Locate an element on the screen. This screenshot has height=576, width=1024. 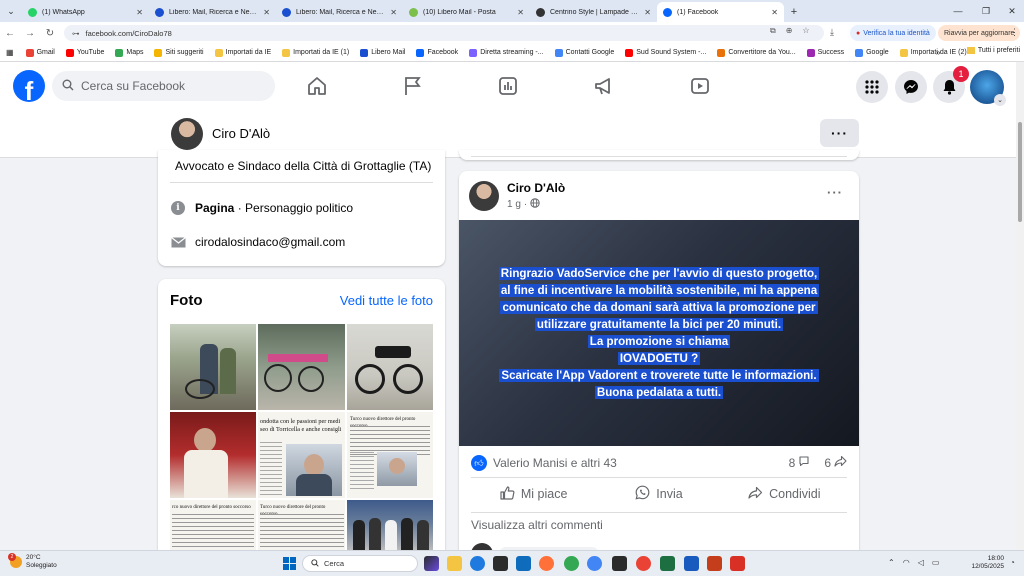
edge-icon is located at coordinates (477, 563).